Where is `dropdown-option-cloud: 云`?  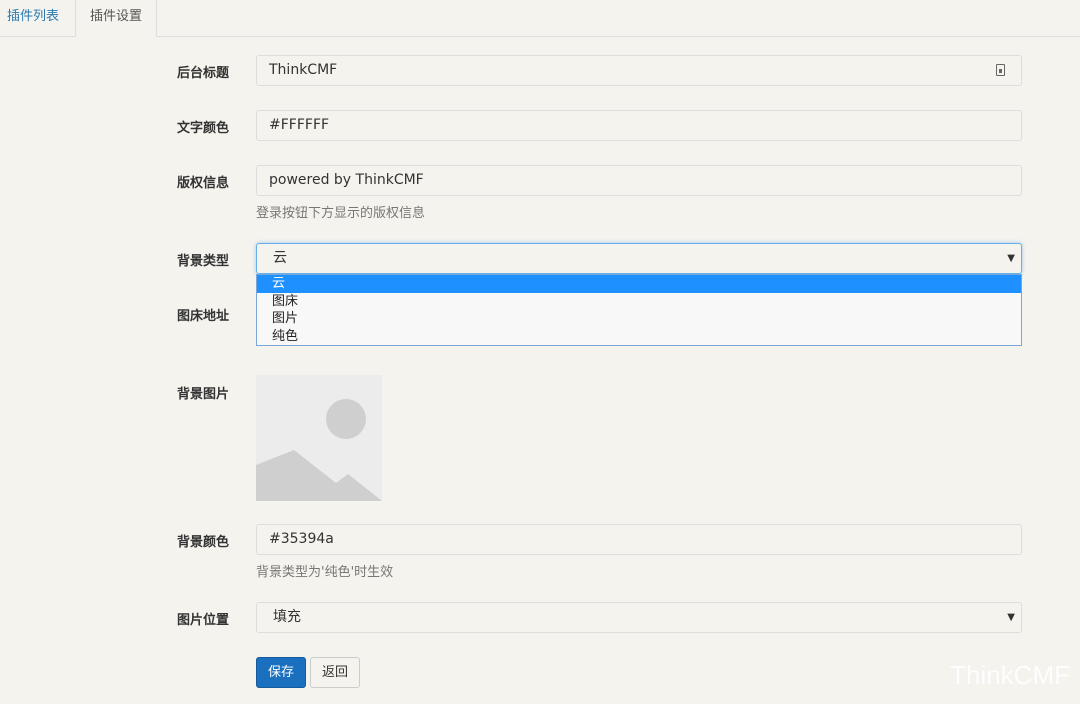 dropdown-option-cloud: 云 is located at coordinates (639, 284).